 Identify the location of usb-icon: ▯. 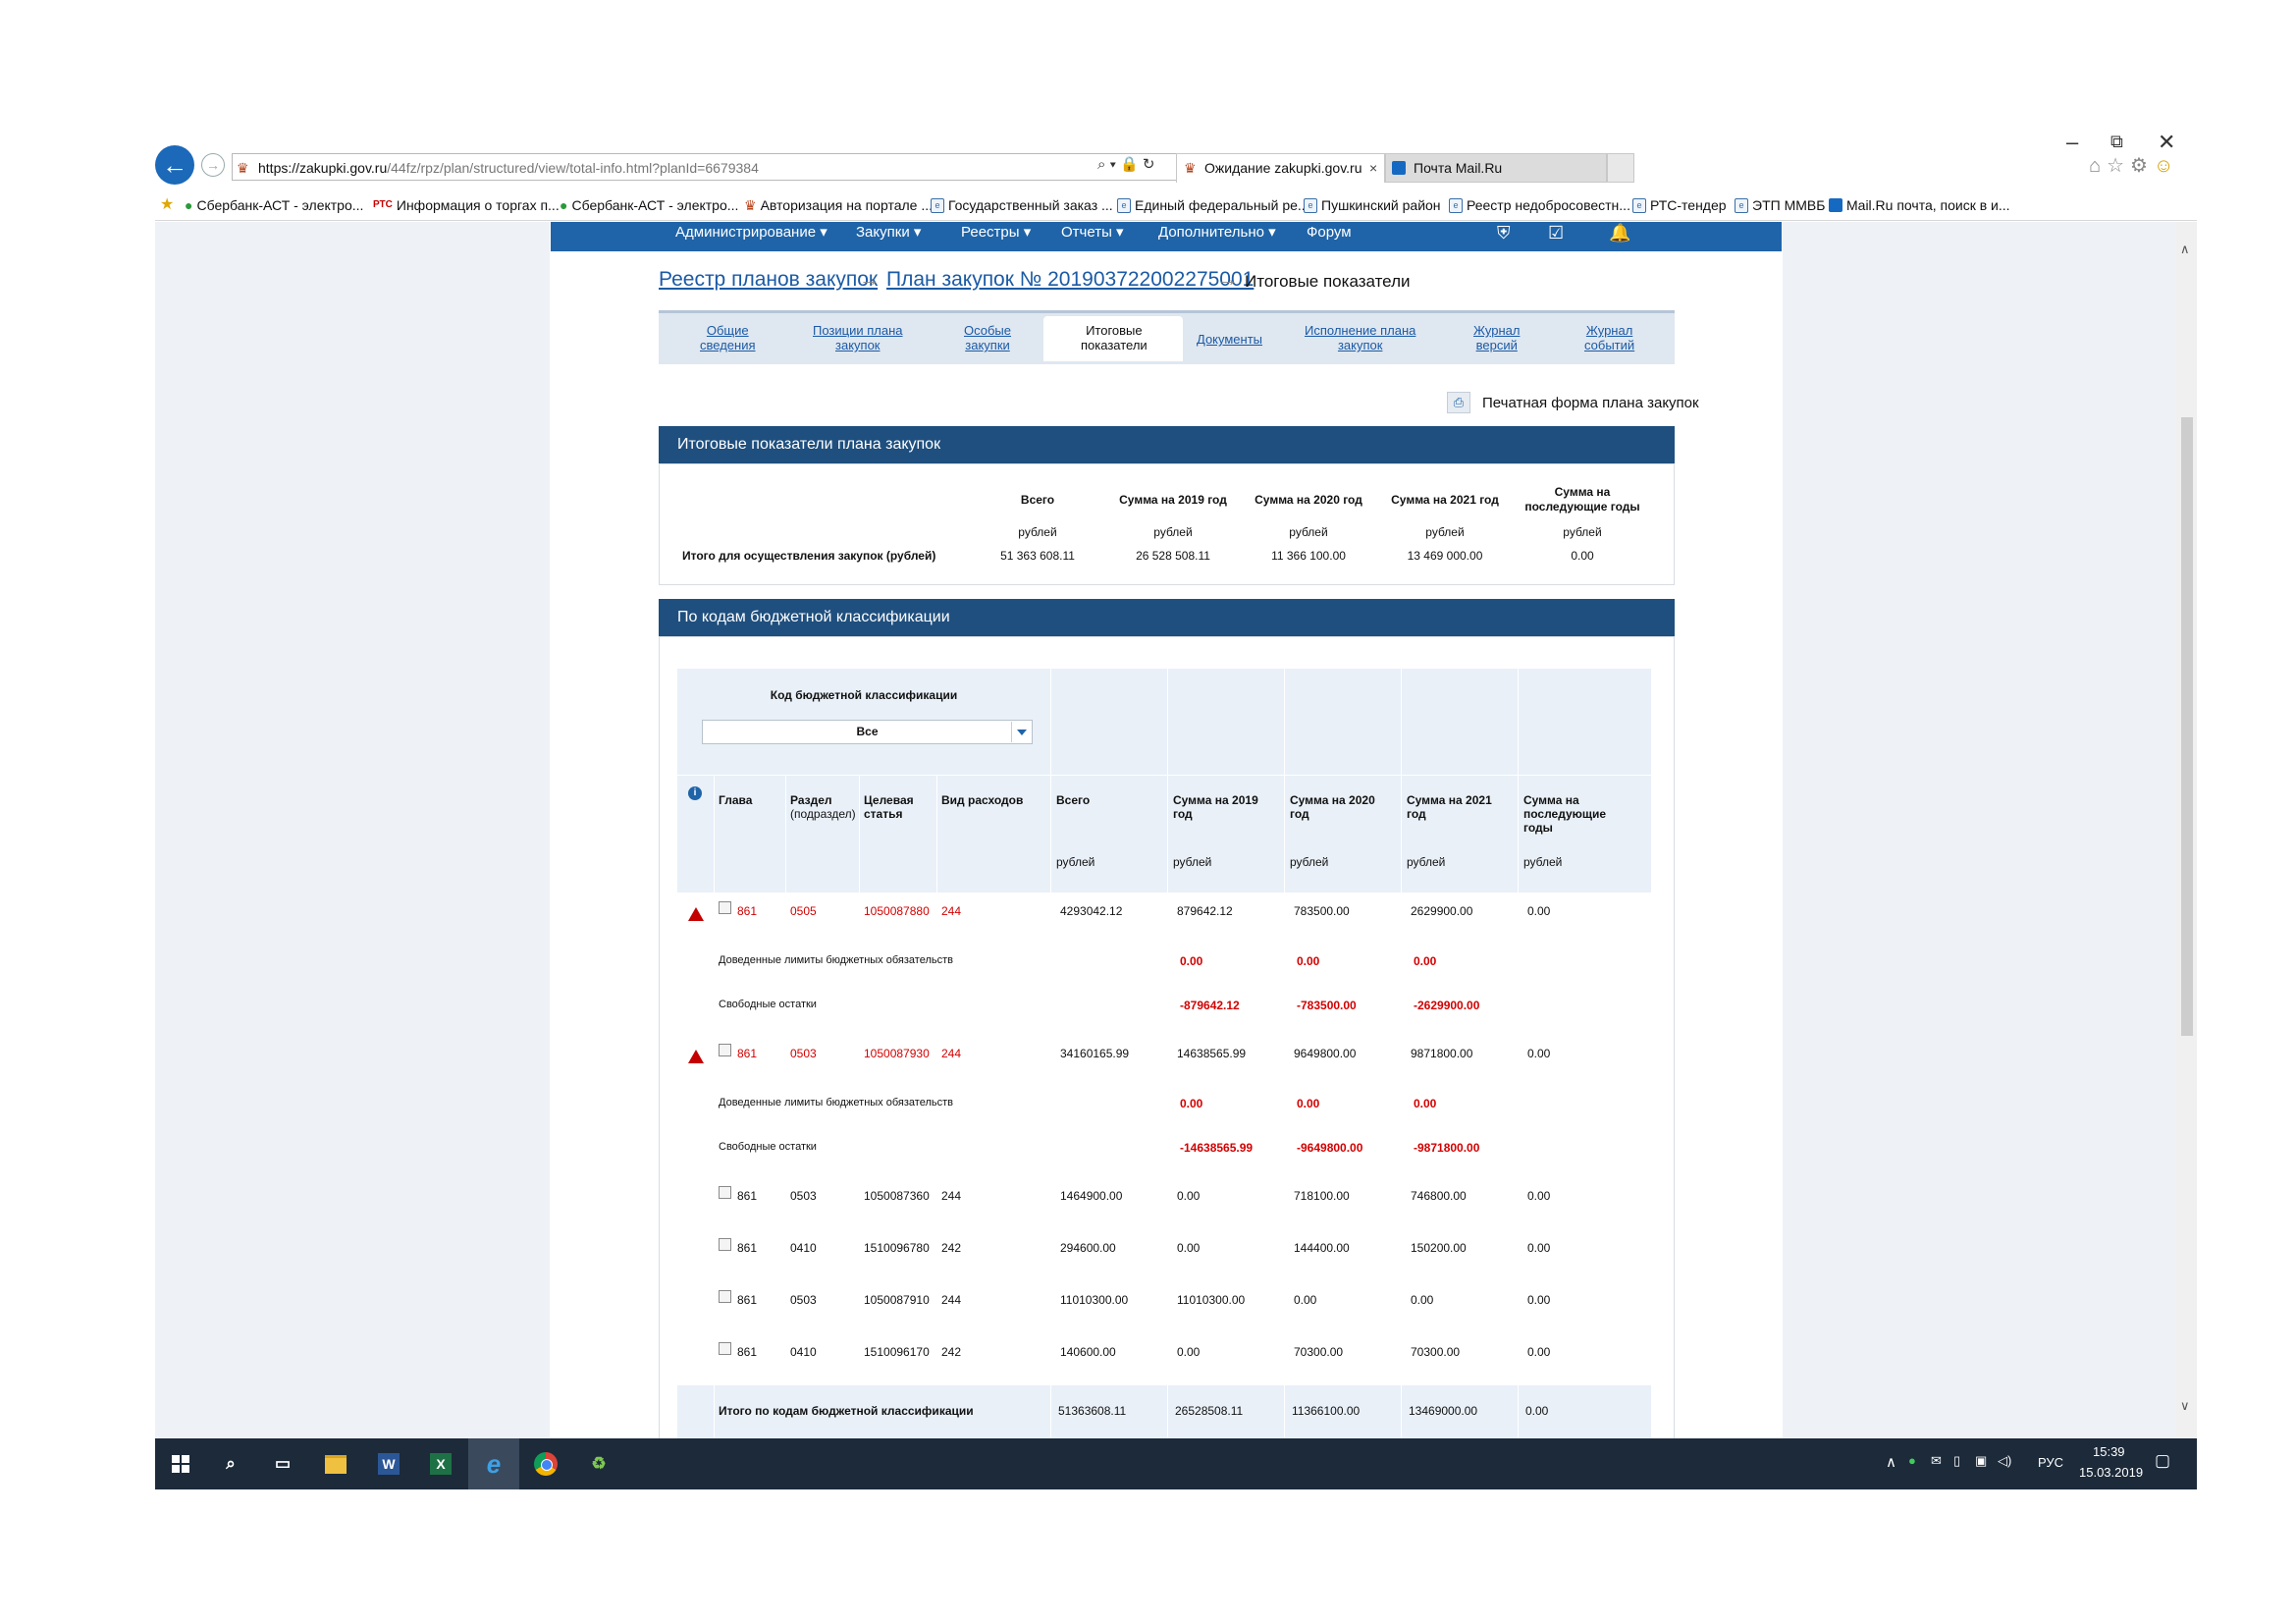
(1956, 1461).